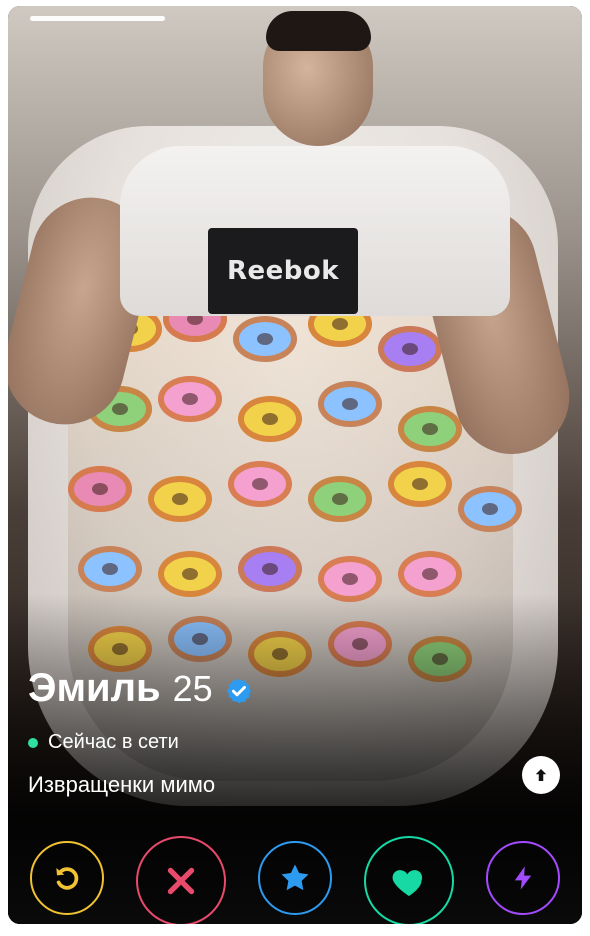  Describe the element at coordinates (295, 688) in the screenshot. I see `name-row: Эмиль 25` at that location.